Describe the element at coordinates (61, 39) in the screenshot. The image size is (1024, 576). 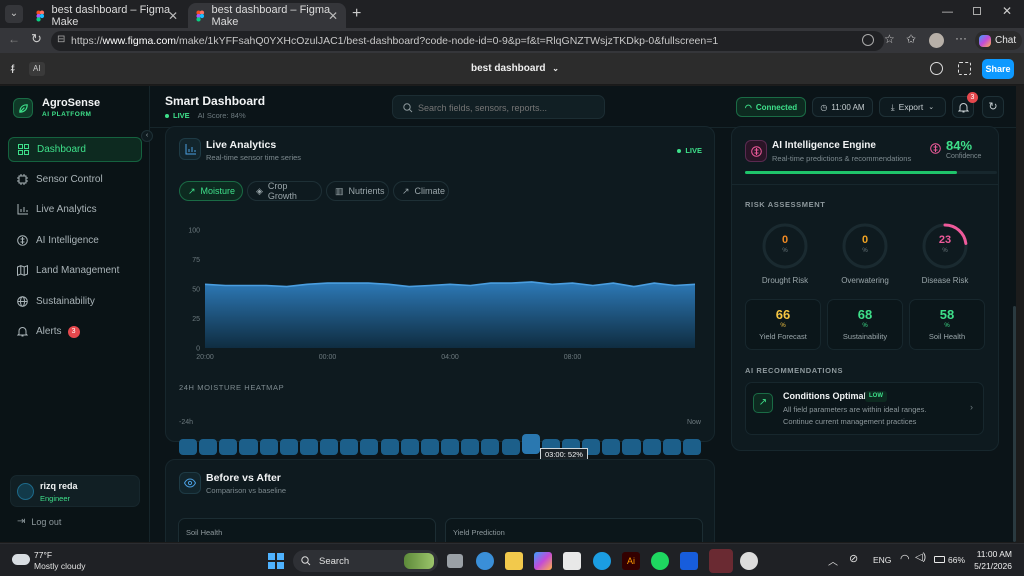
I see `site-info-icon: ⊟` at that location.